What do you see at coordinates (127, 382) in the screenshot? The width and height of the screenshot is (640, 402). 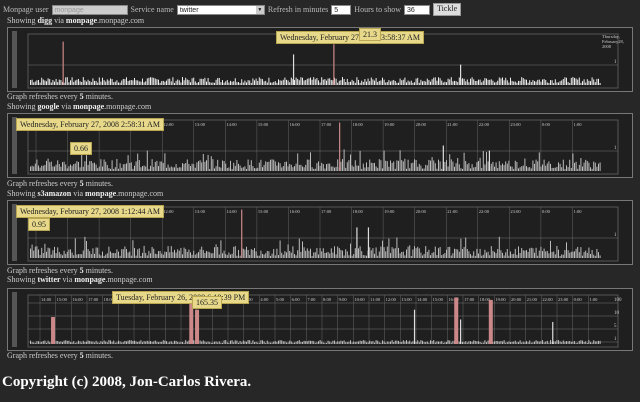 I see `copyright: Copyright (c) 2008, Jon-Carlos Rivera.` at bounding box center [127, 382].